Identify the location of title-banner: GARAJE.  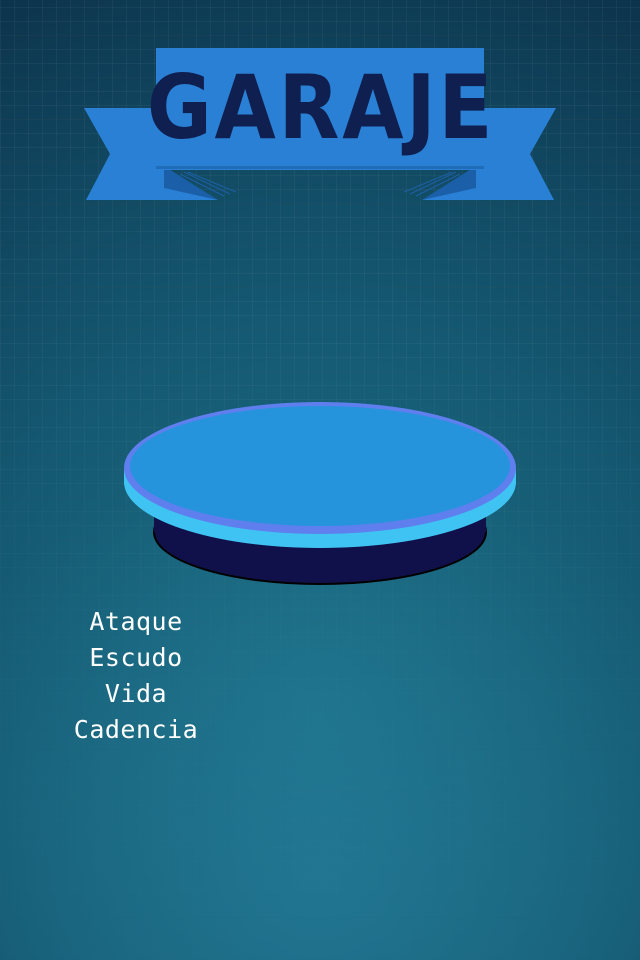
(320, 125).